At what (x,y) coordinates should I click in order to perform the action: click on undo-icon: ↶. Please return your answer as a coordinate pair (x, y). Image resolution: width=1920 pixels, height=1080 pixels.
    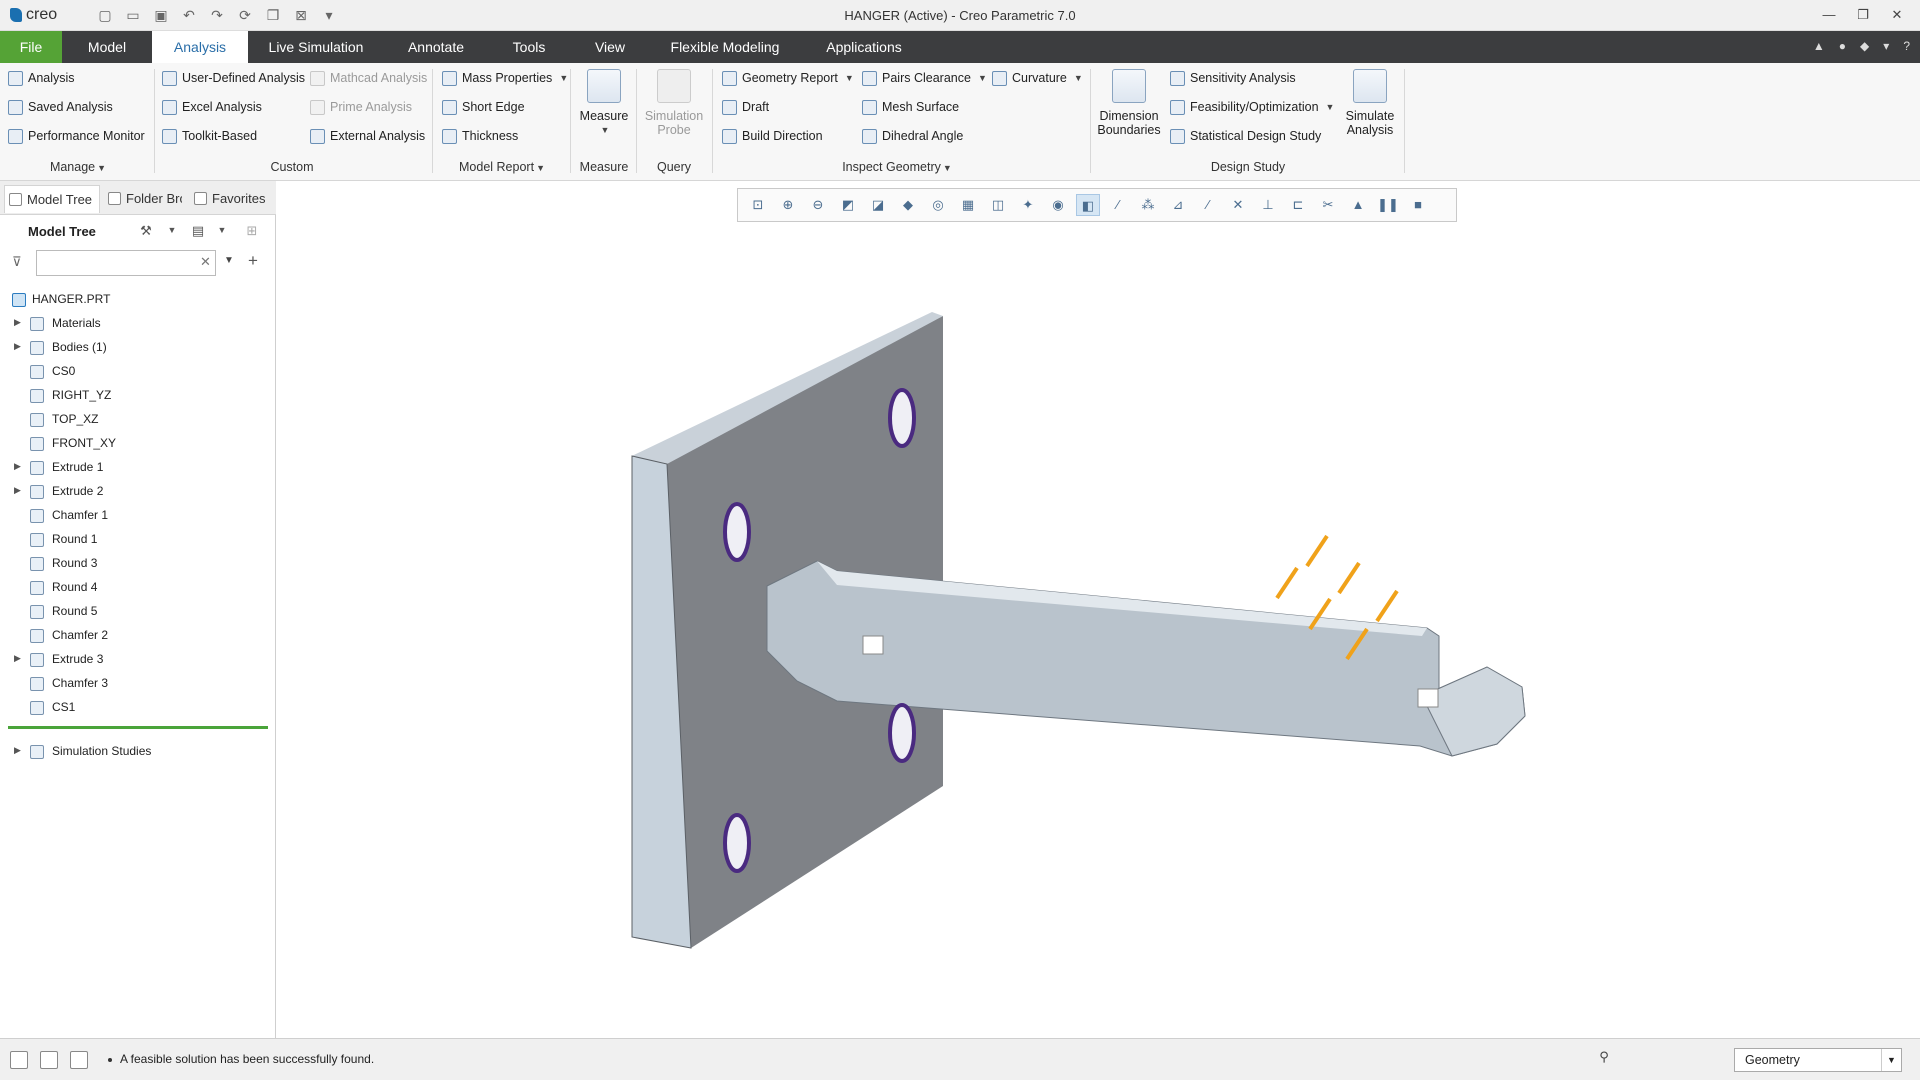
    Looking at the image, I should click on (189, 15).